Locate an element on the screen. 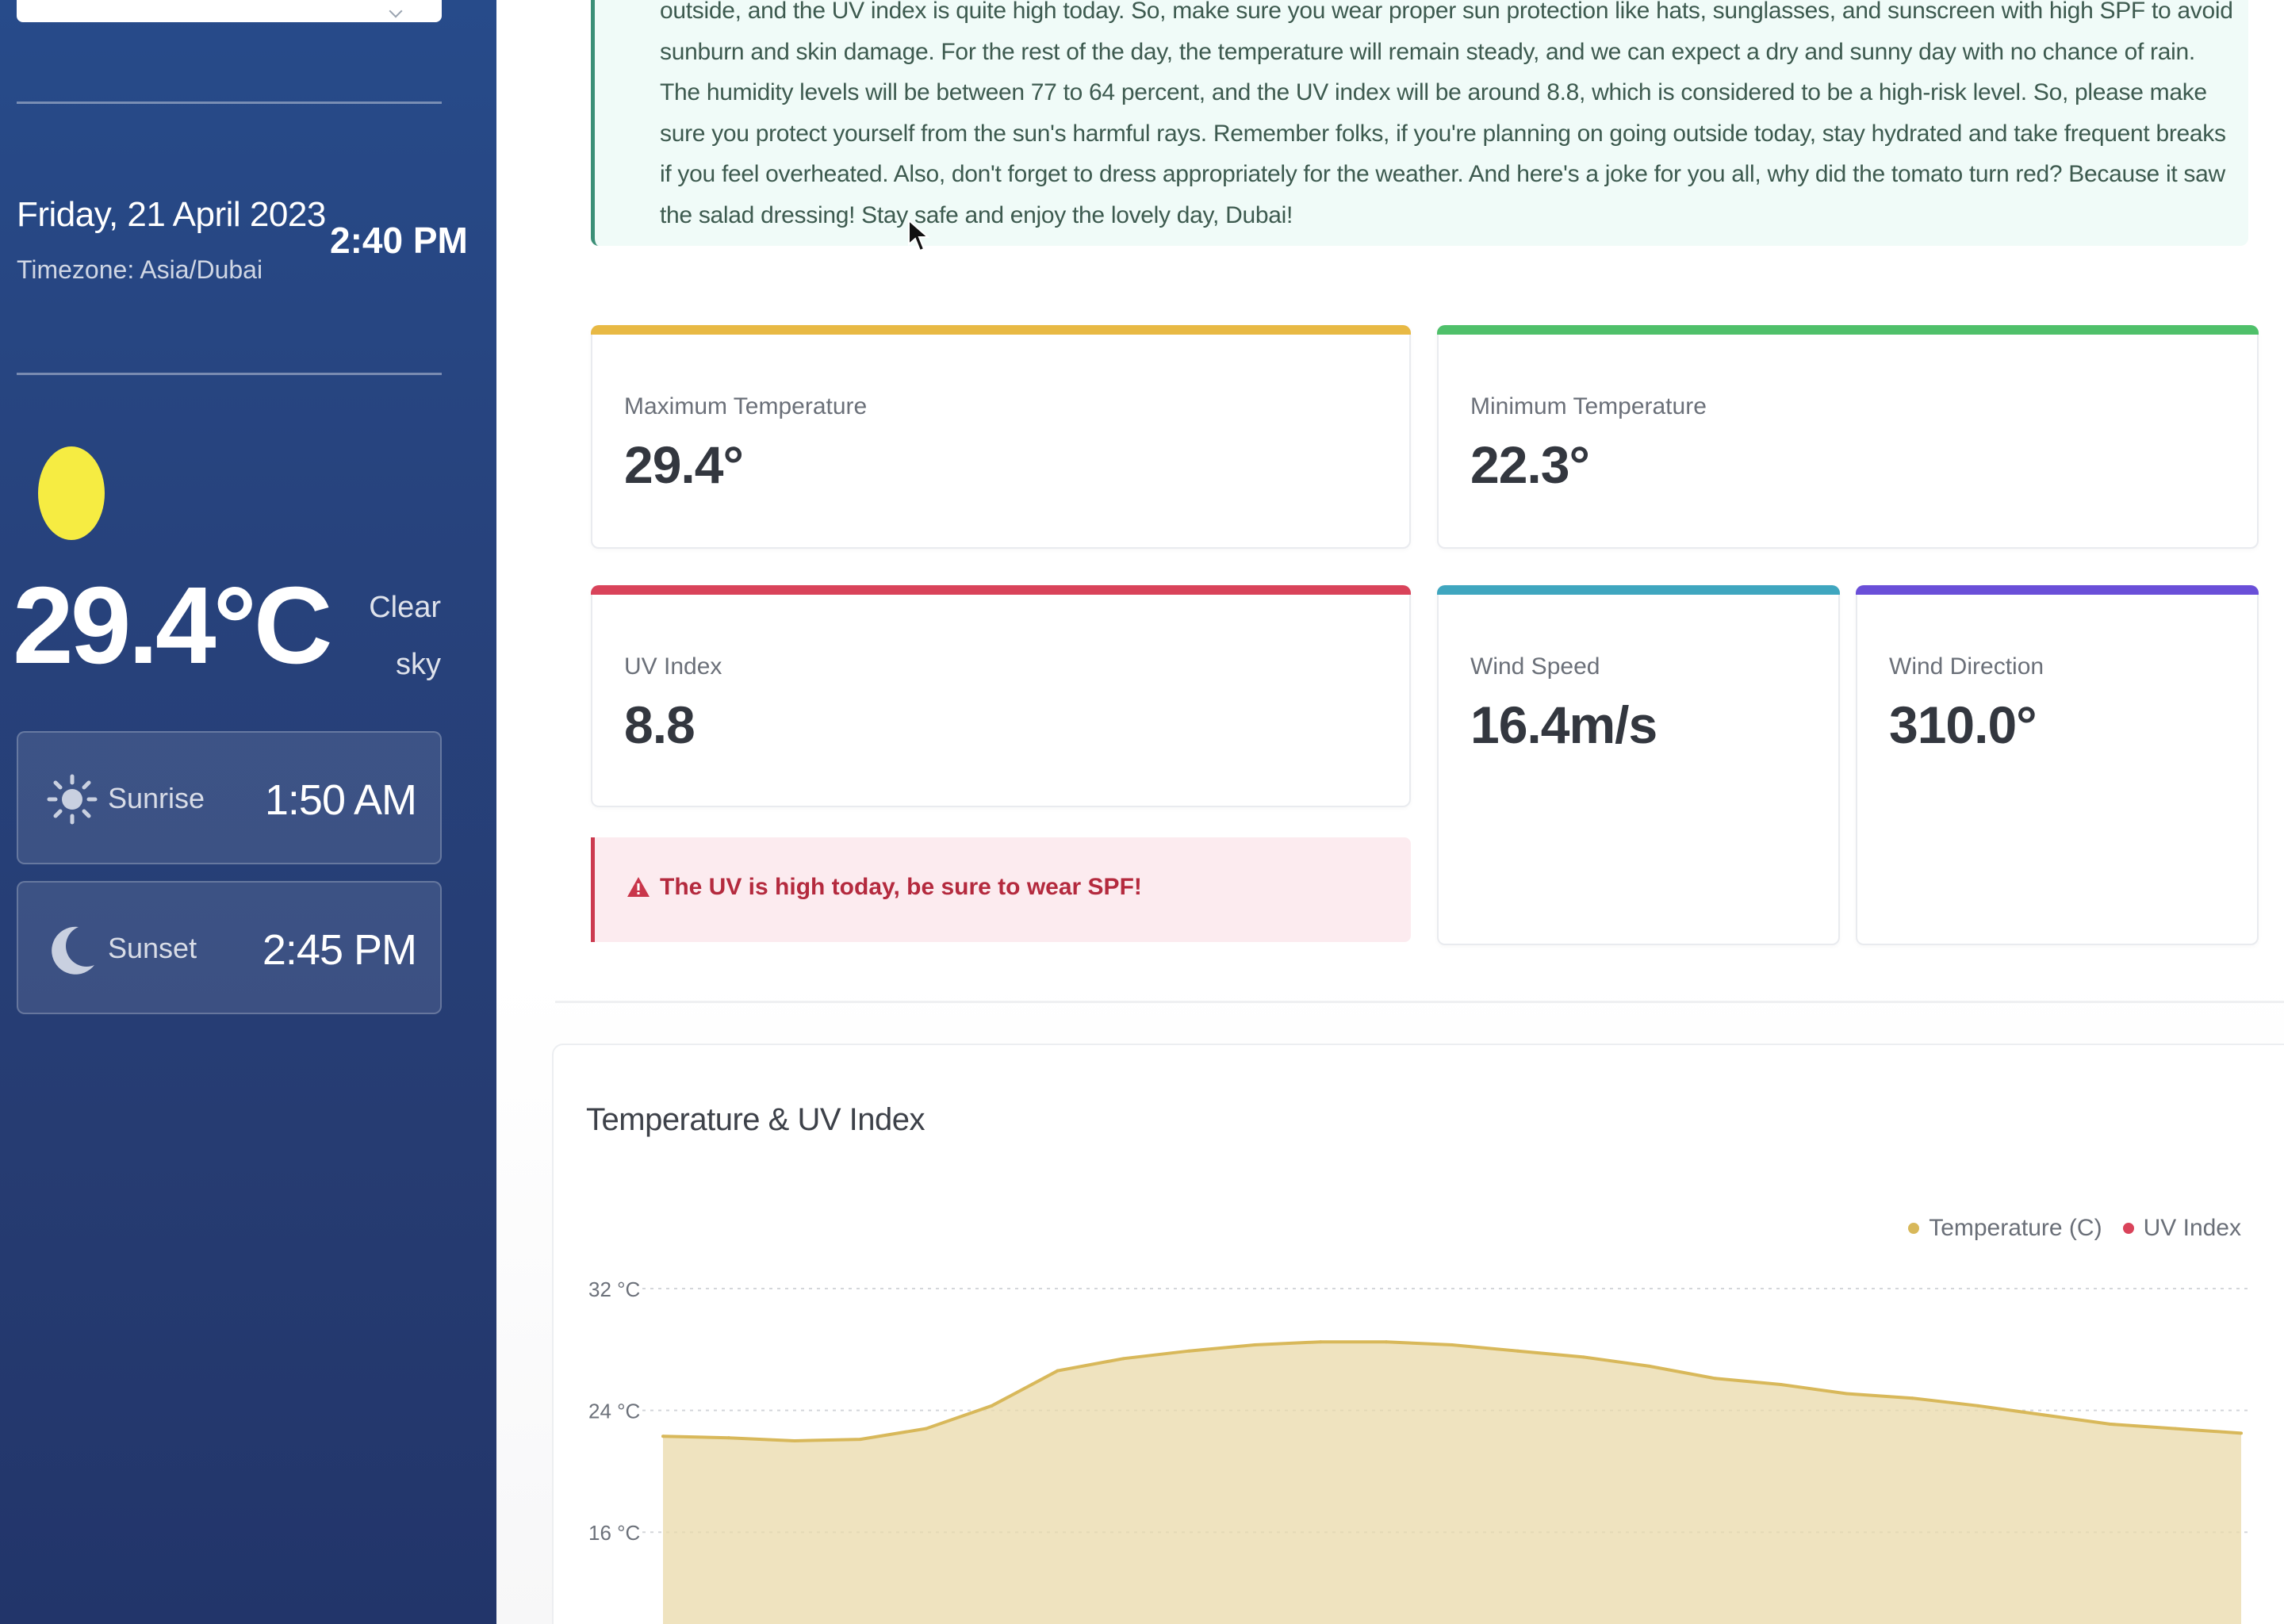 The width and height of the screenshot is (2284, 1624). temperature-area is located at coordinates (1452, 1483).